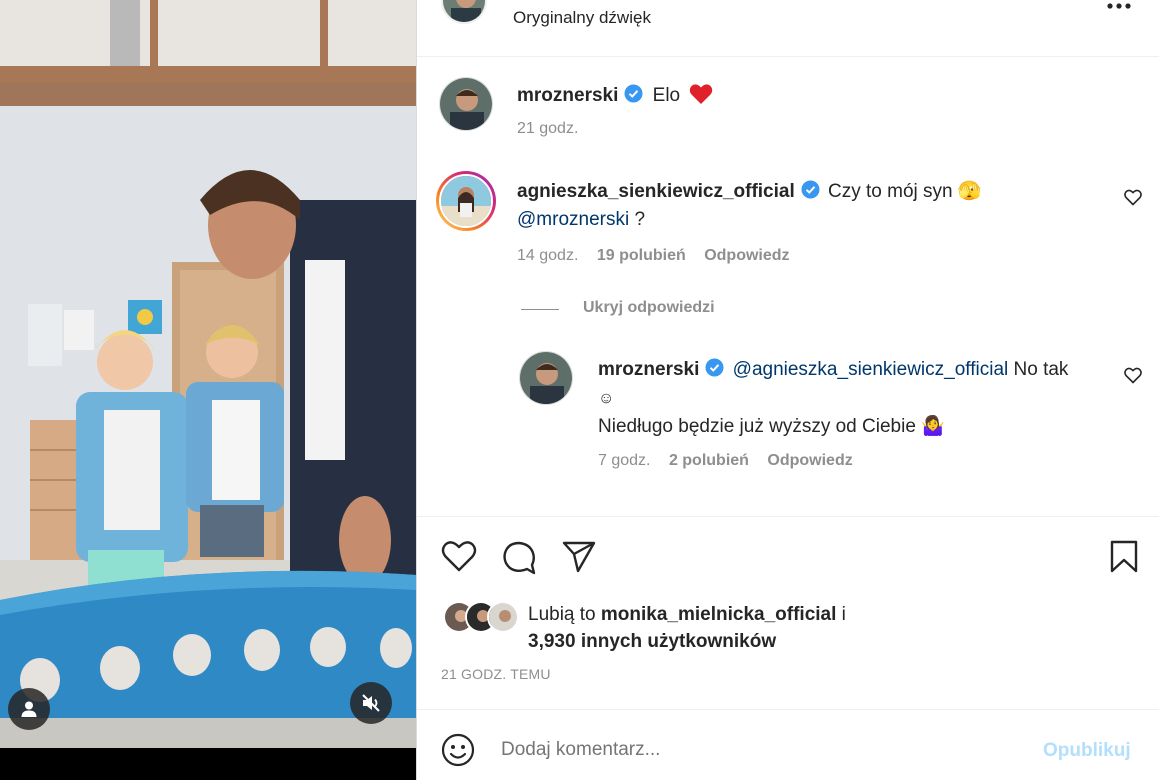 The image size is (1159, 780). What do you see at coordinates (637, 219) in the screenshot?
I see `comment-text-tail: ?` at bounding box center [637, 219].